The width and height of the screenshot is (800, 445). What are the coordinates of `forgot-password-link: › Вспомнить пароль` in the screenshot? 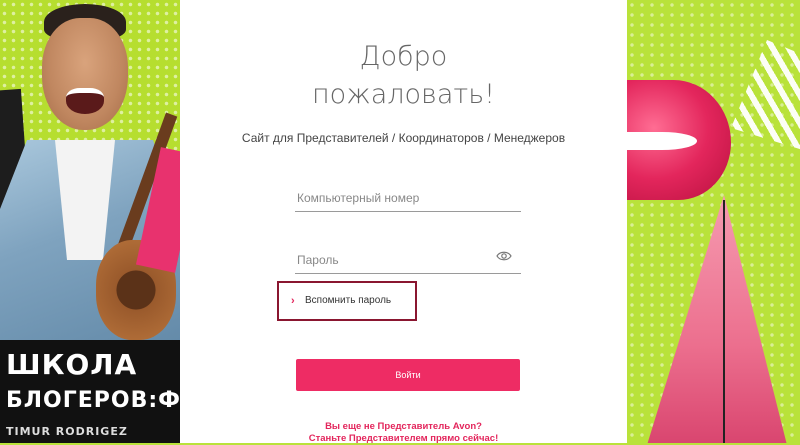 It's located at (347, 301).